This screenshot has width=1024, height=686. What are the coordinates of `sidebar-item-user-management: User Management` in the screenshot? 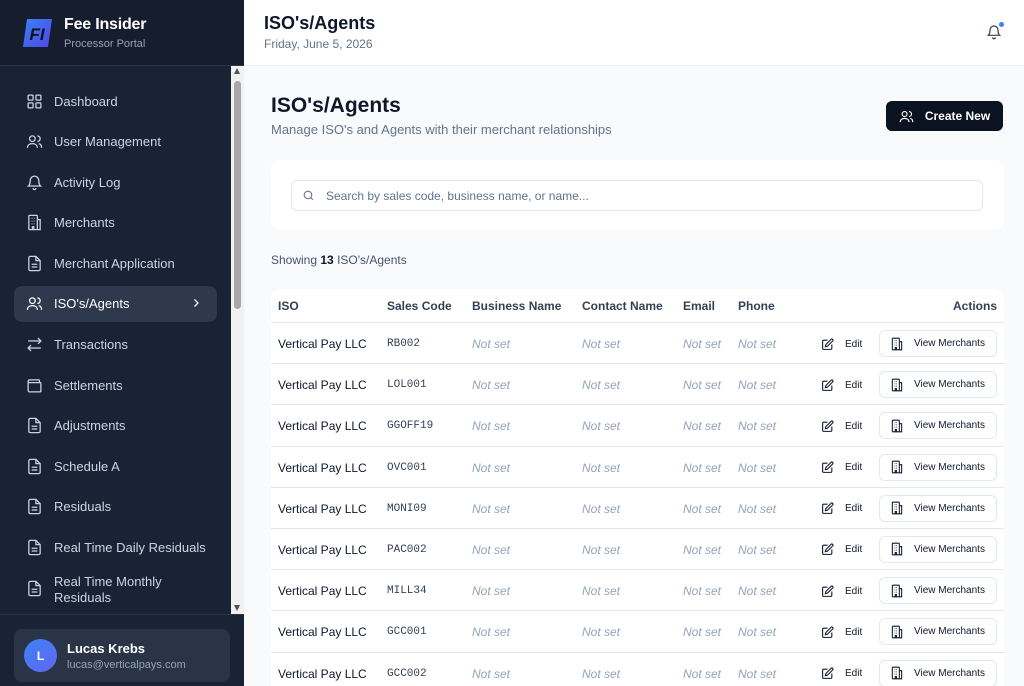 It's located at (115, 142).